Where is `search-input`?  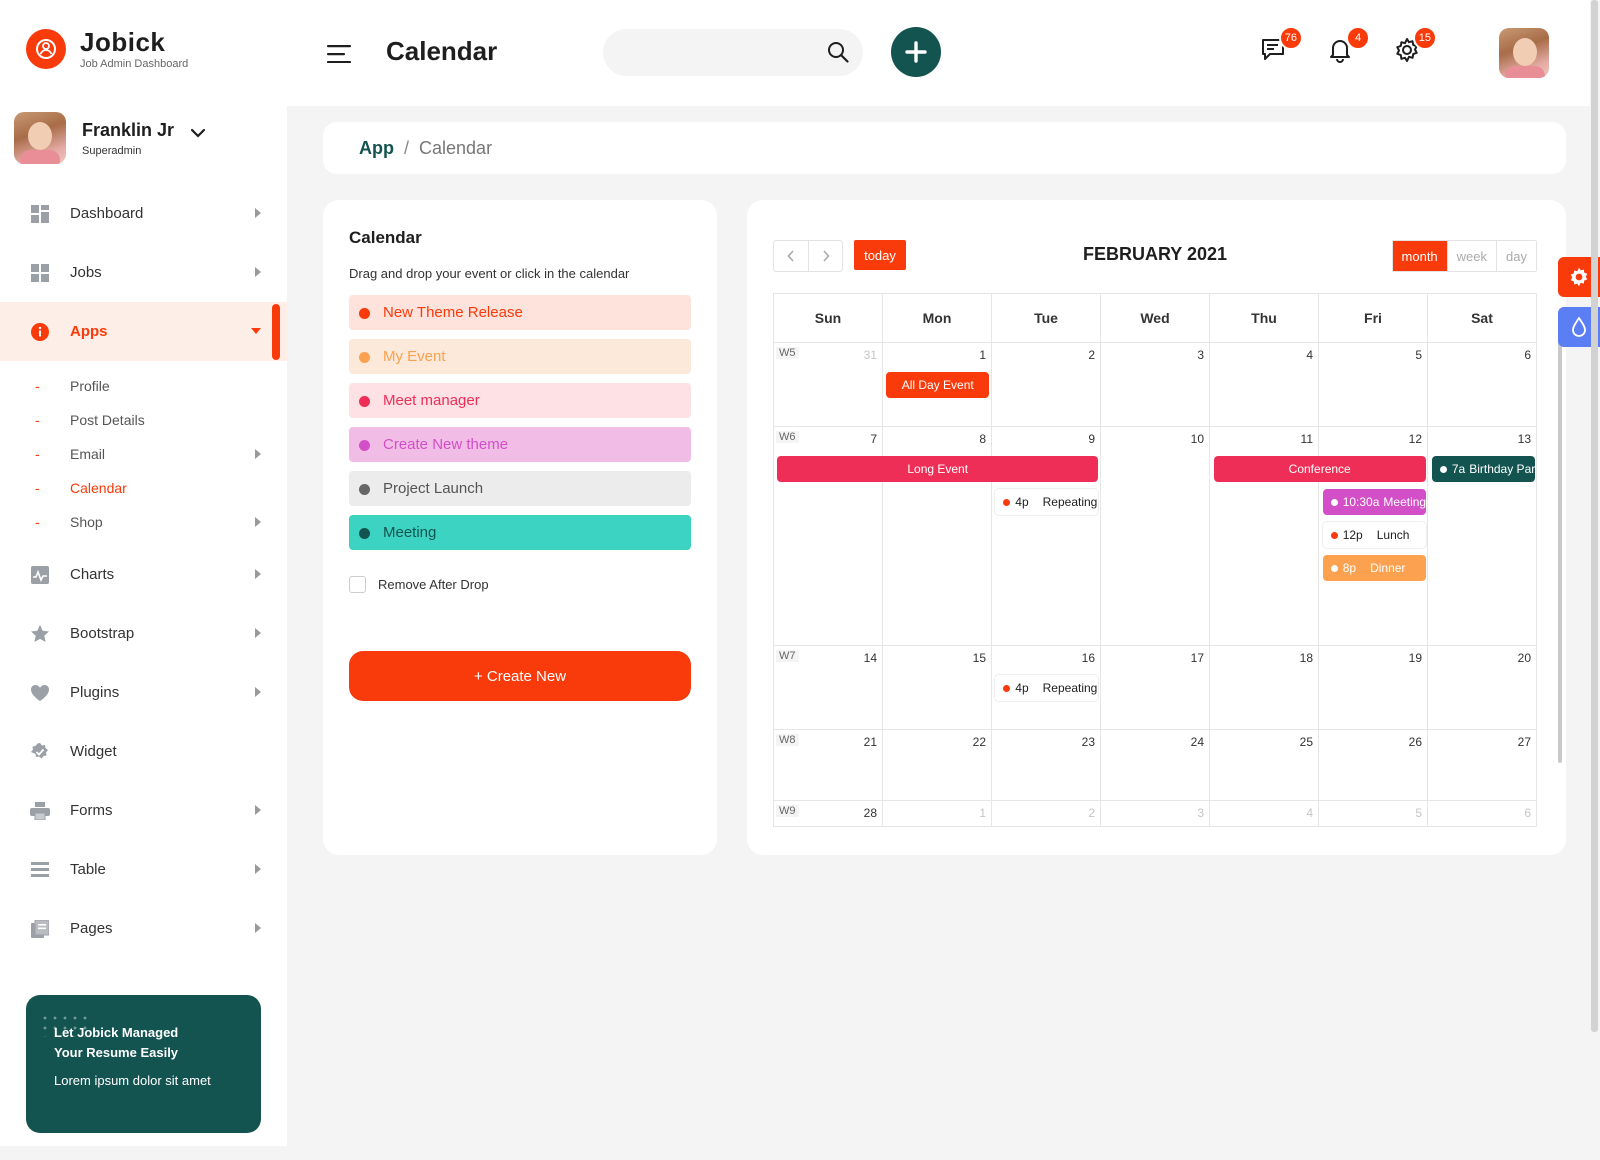 search-input is located at coordinates (703, 52).